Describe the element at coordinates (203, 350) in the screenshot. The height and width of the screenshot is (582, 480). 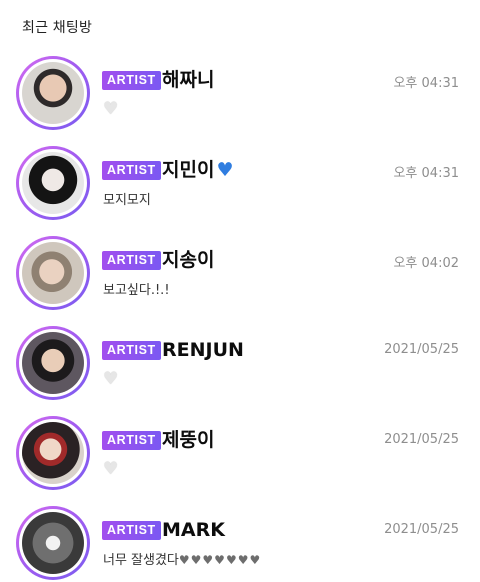
I see `chat-name: RENJUN` at that location.